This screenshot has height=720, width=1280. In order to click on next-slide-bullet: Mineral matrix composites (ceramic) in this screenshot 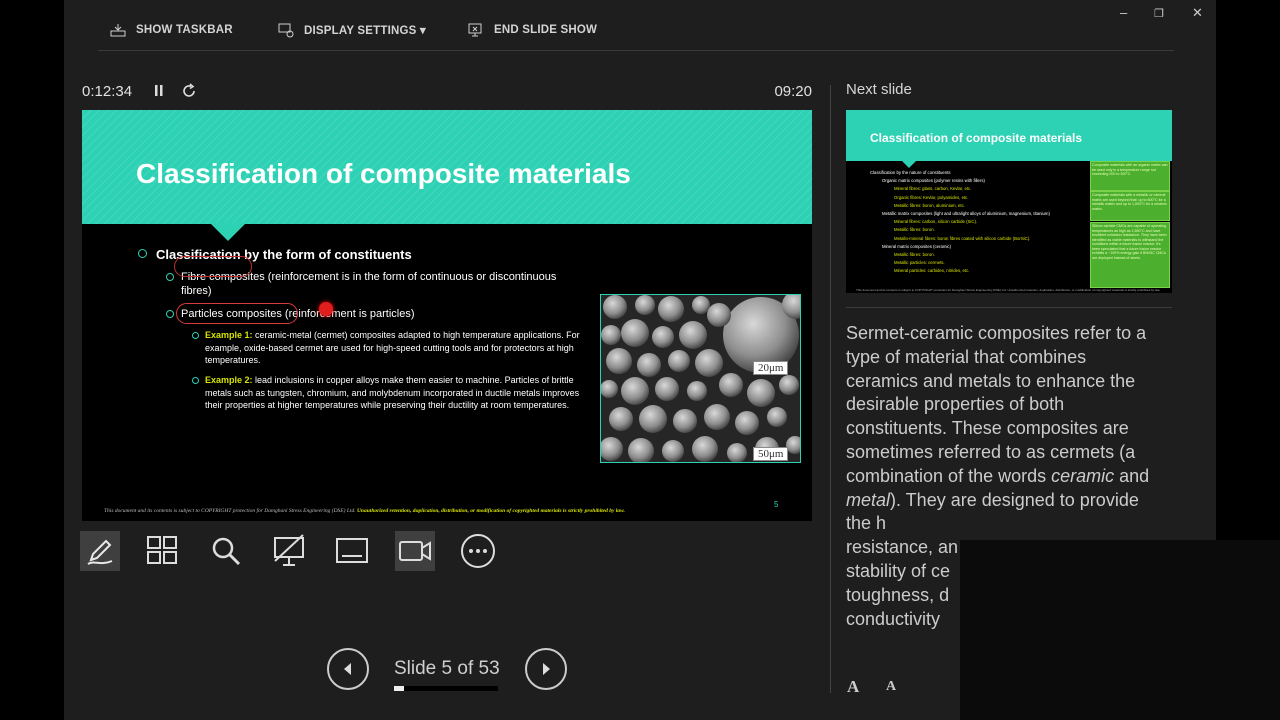, I will do `click(917, 246)`.